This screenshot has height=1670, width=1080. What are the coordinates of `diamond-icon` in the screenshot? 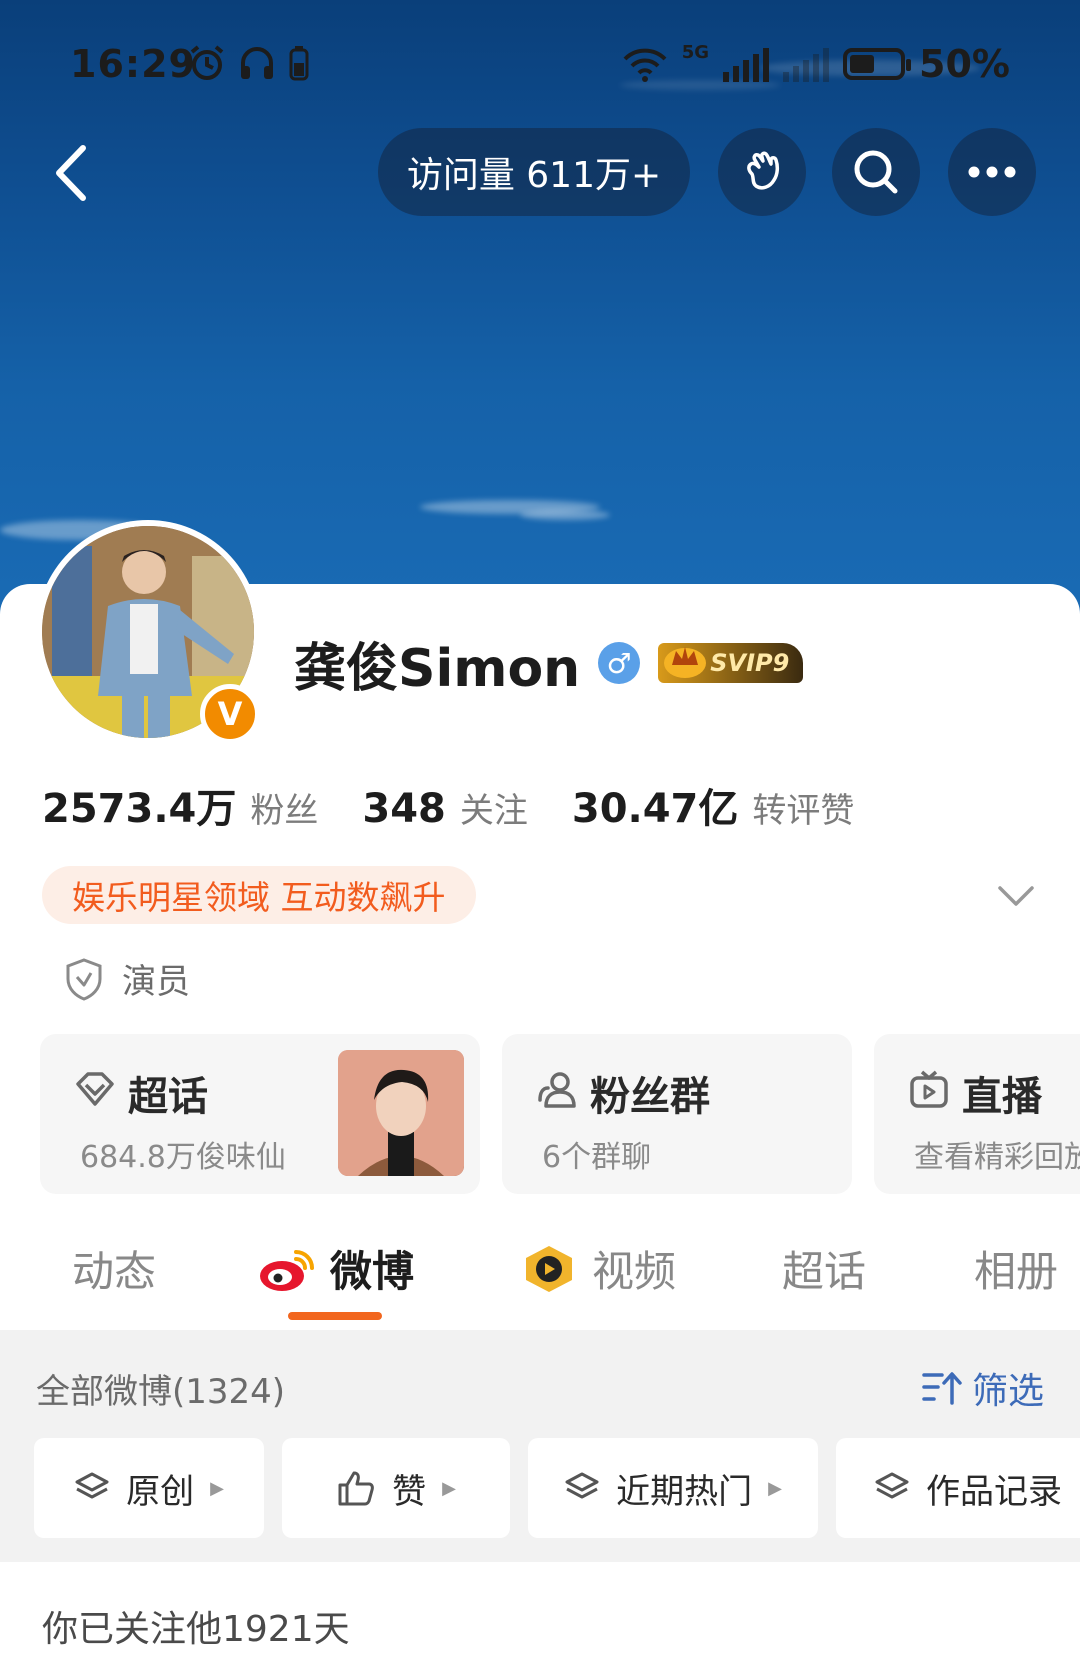 It's located at (95, 1089).